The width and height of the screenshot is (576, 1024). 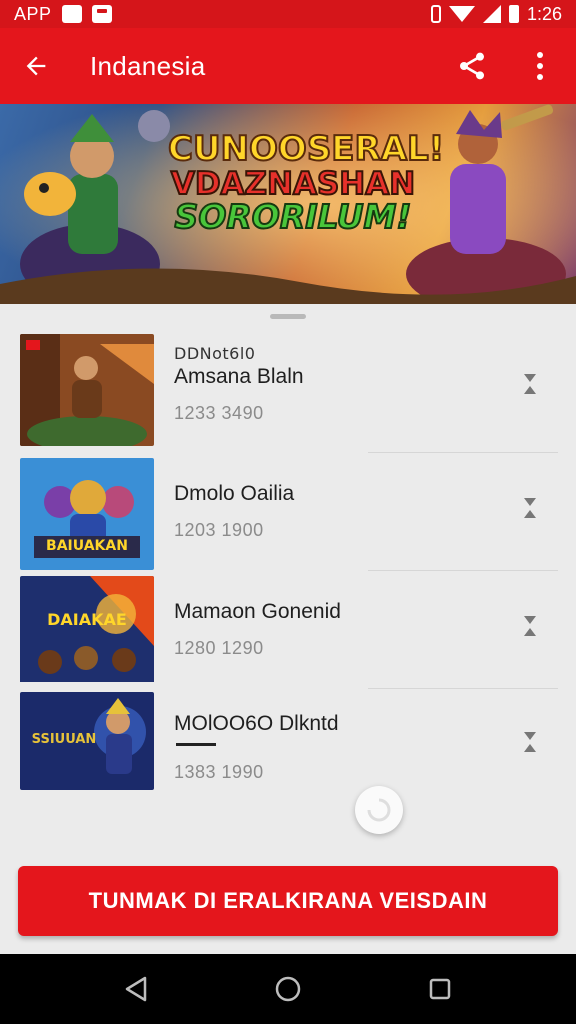 What do you see at coordinates (87, 546) in the screenshot?
I see `thumbnail-caption: BAIUAKAN` at bounding box center [87, 546].